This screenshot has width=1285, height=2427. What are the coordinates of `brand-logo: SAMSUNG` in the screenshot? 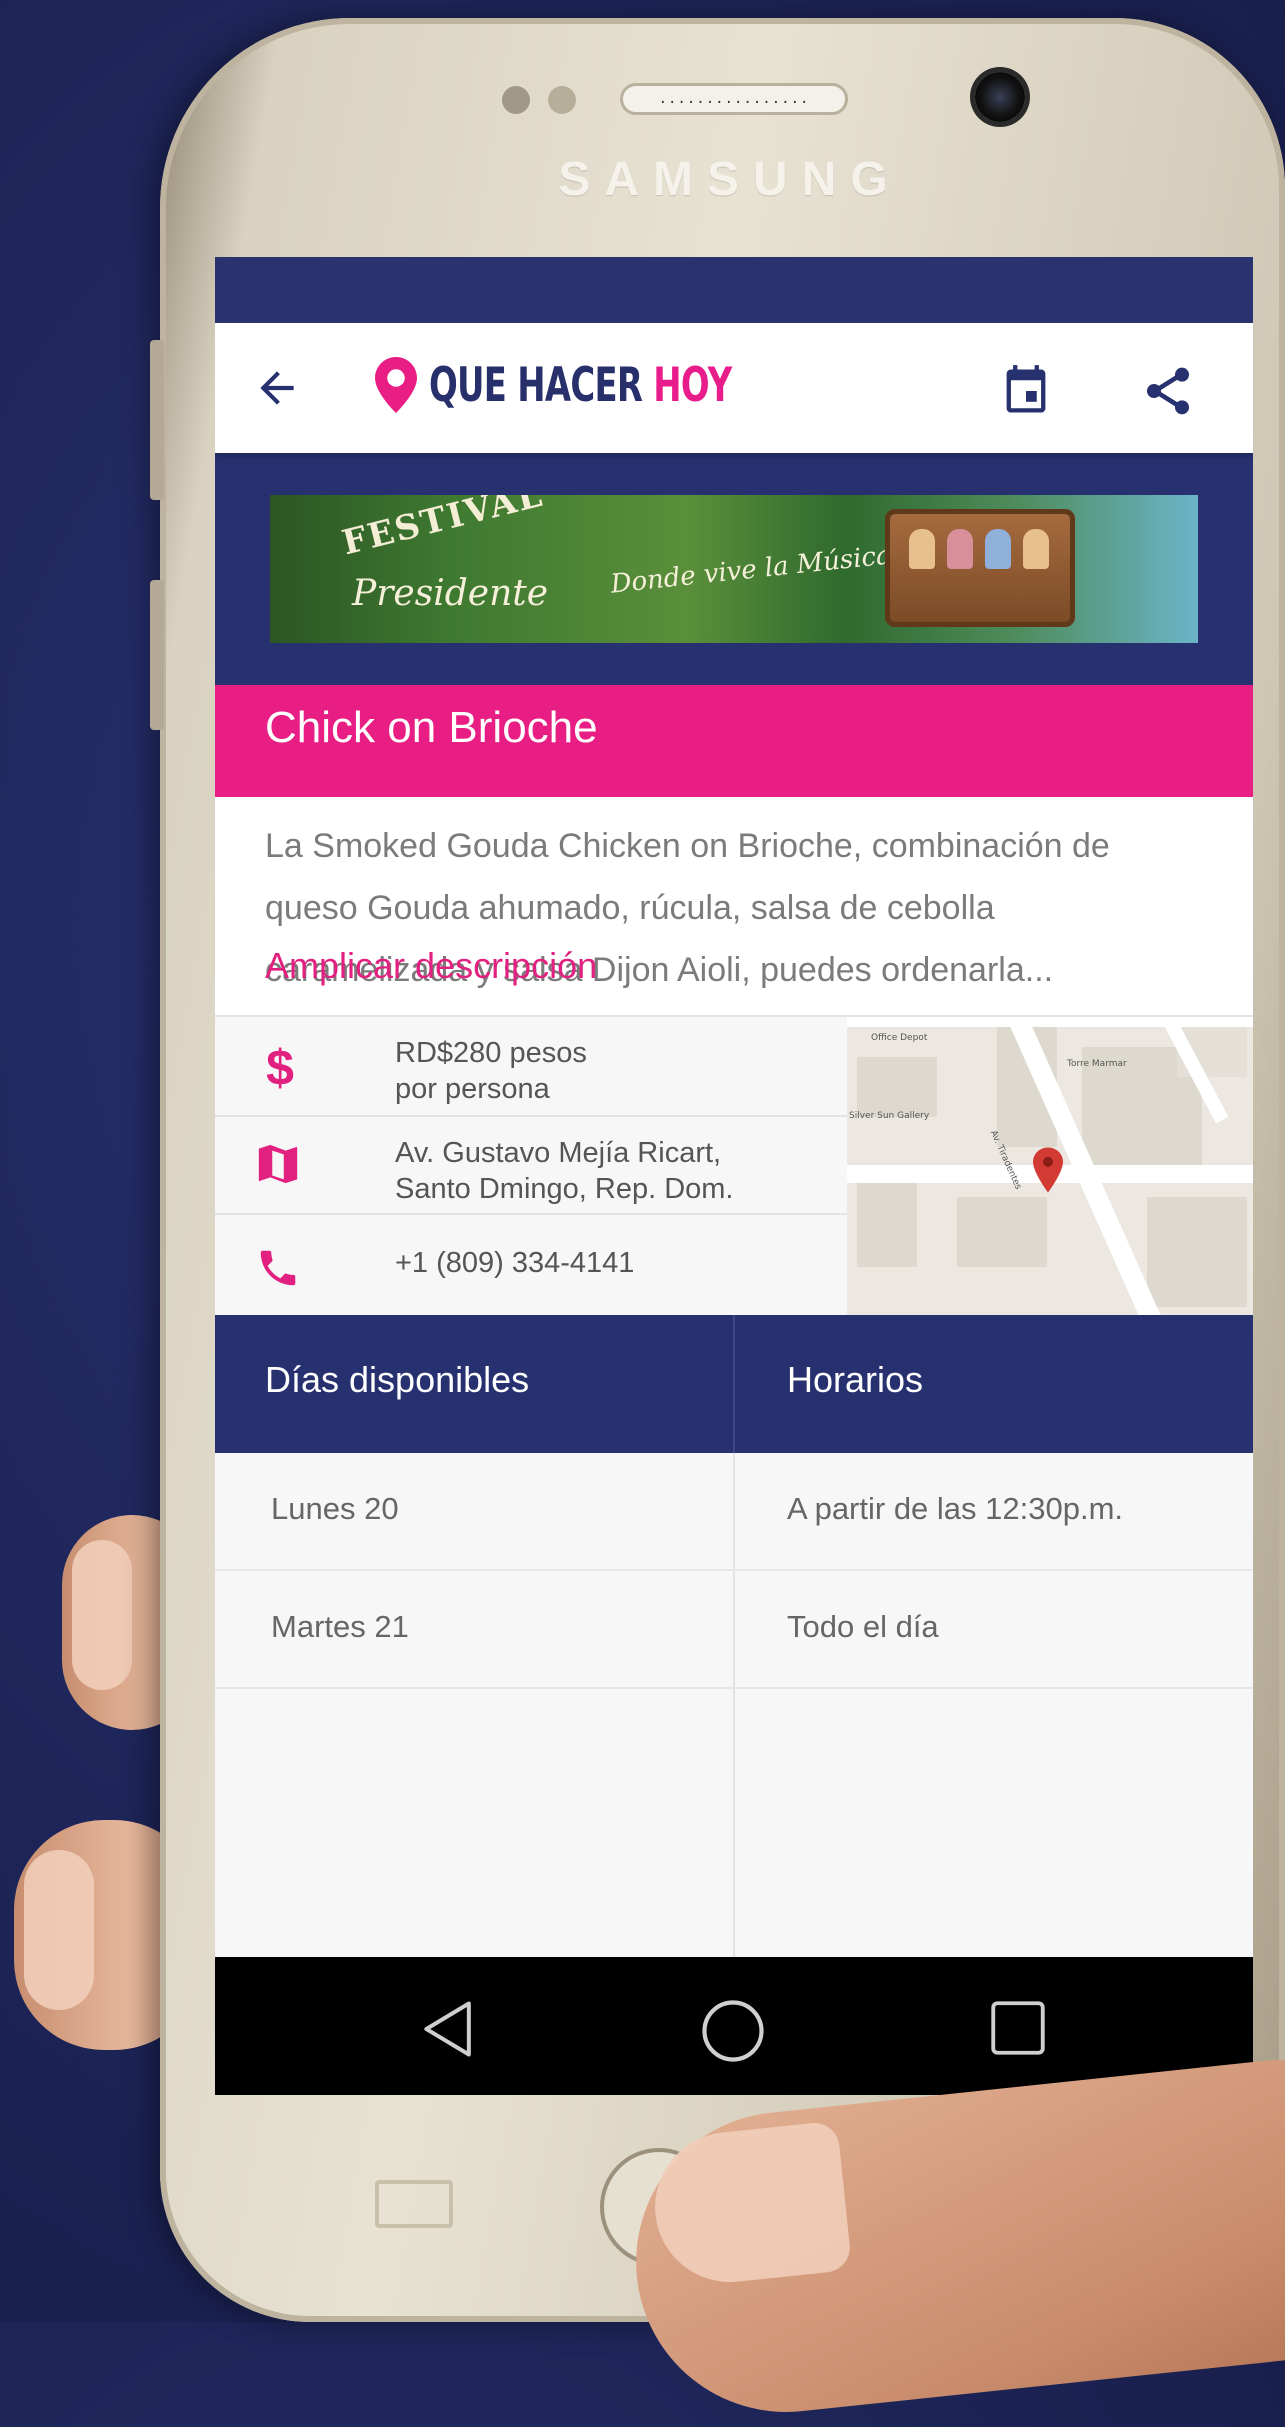 It's located at (730, 179).